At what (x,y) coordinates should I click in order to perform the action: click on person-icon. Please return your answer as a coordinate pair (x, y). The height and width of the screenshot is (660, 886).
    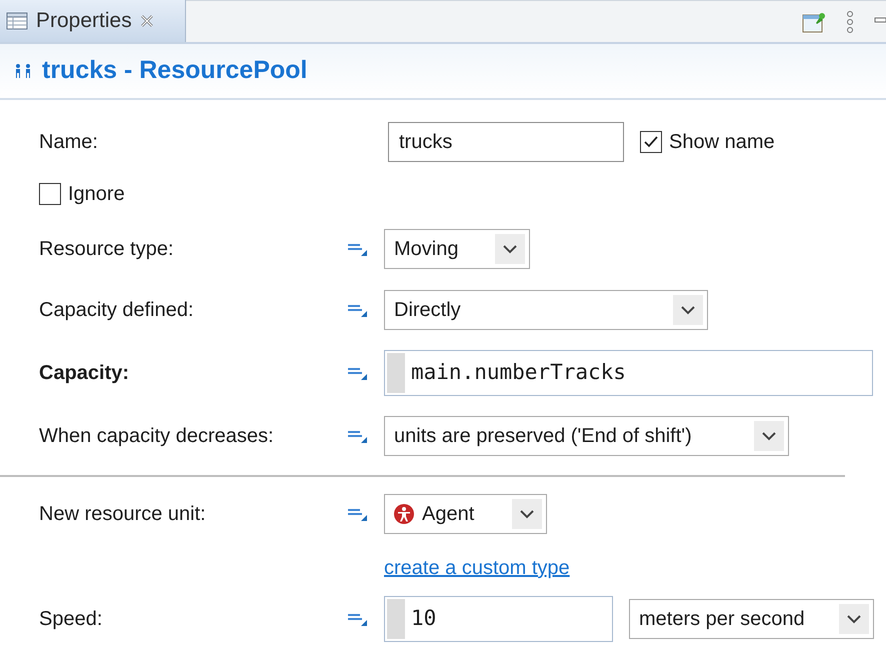
    Looking at the image, I should click on (404, 514).